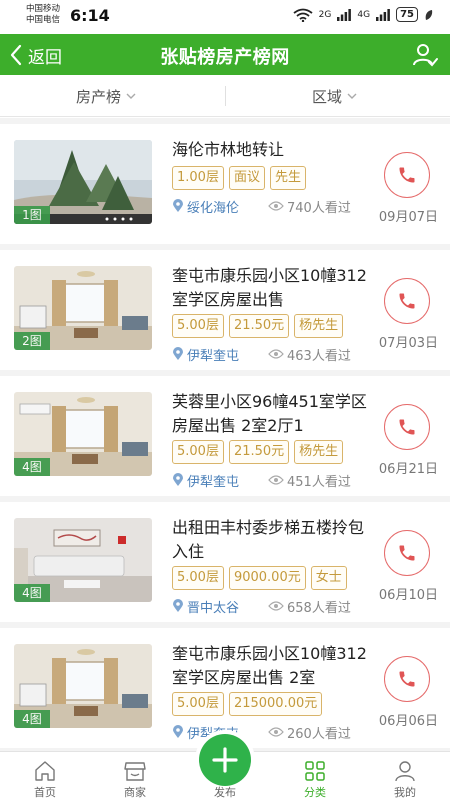 The image size is (450, 800). I want to click on status-bar: 中国移动 中国电信 6:14 2G 4G 75, so click(225, 17).